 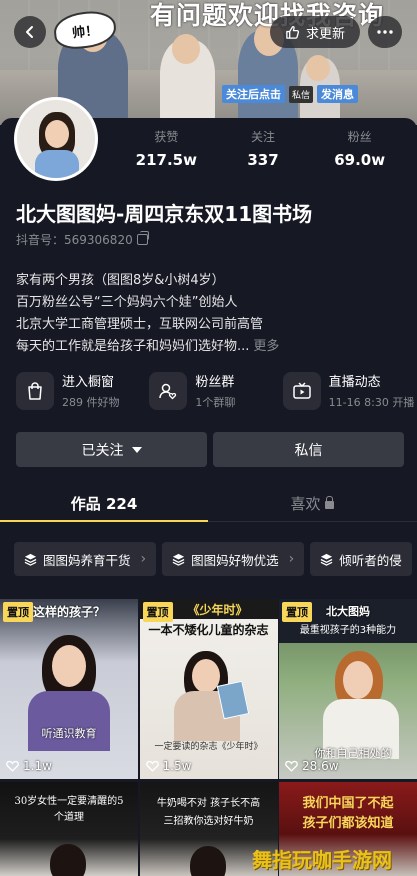 What do you see at coordinates (208, 821) in the screenshot?
I see `video-subtitle: 三招教你选对好牛奶` at bounding box center [208, 821].